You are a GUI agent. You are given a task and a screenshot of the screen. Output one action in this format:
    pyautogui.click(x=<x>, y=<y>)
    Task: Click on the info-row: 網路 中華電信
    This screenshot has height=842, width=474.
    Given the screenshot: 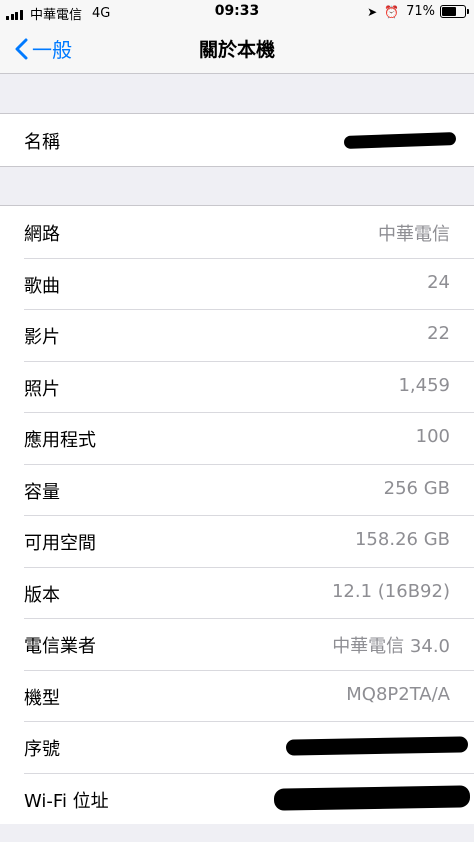 What is the action you would take?
    pyautogui.click(x=237, y=232)
    